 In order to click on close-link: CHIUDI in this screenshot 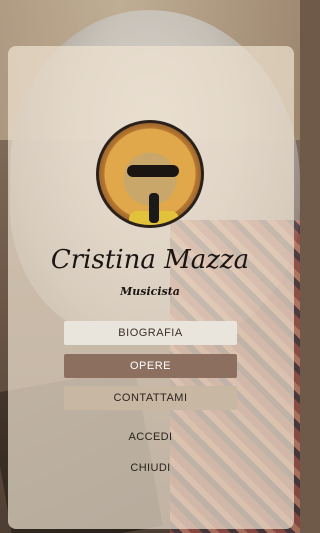, I will do `click(150, 468)`.